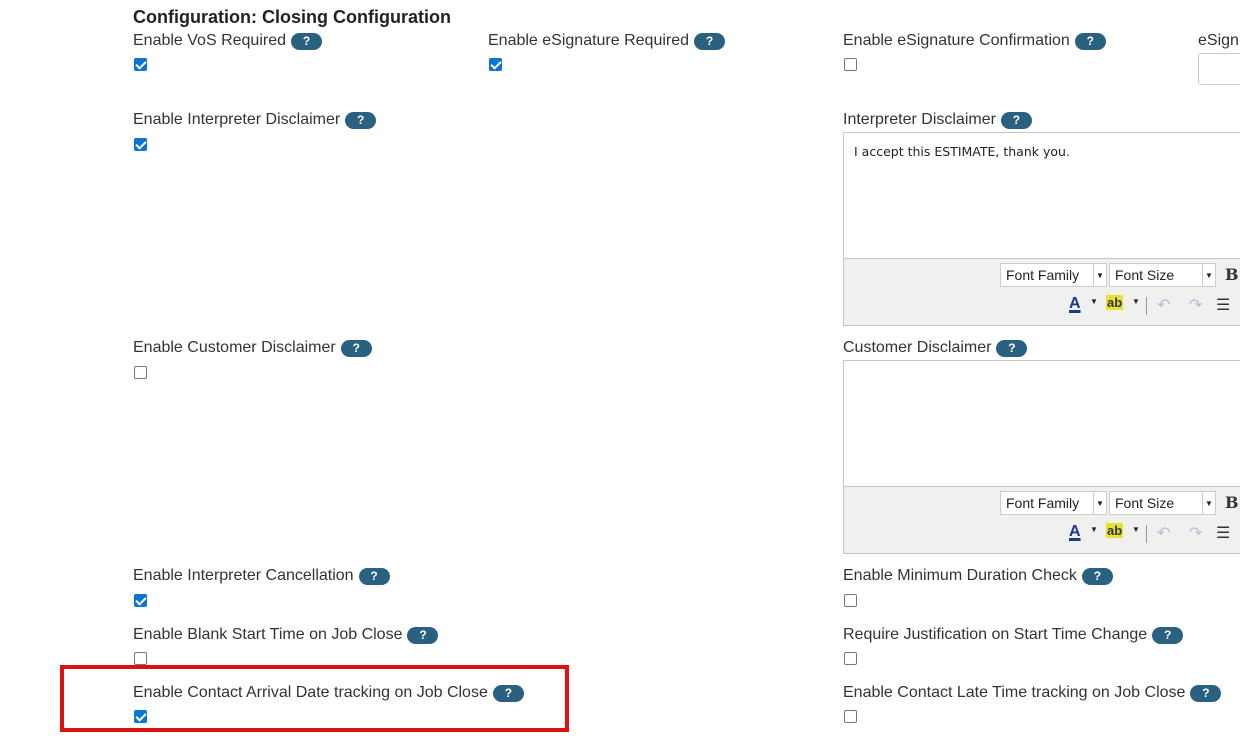 This screenshot has height=736, width=1240. I want to click on esignature-confirmation-text: Enable eSignature Confirmation, so click(956, 40).